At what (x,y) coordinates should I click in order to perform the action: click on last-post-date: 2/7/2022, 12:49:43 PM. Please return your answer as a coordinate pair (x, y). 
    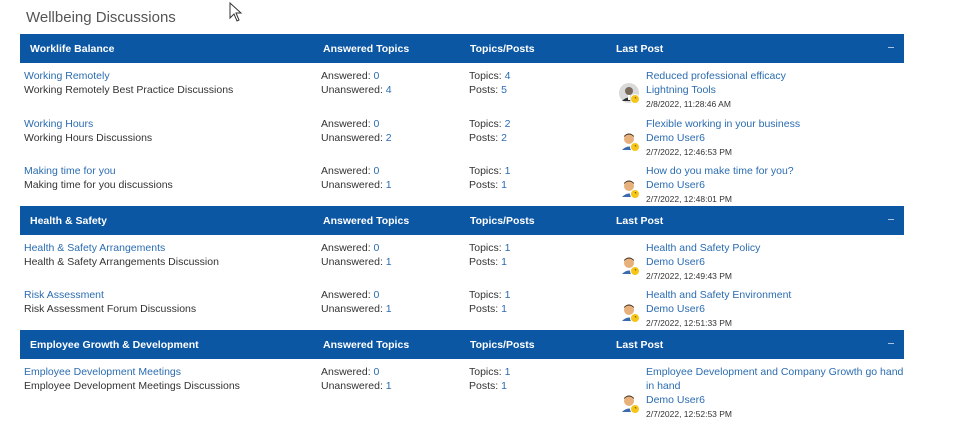
    Looking at the image, I should click on (689, 275).